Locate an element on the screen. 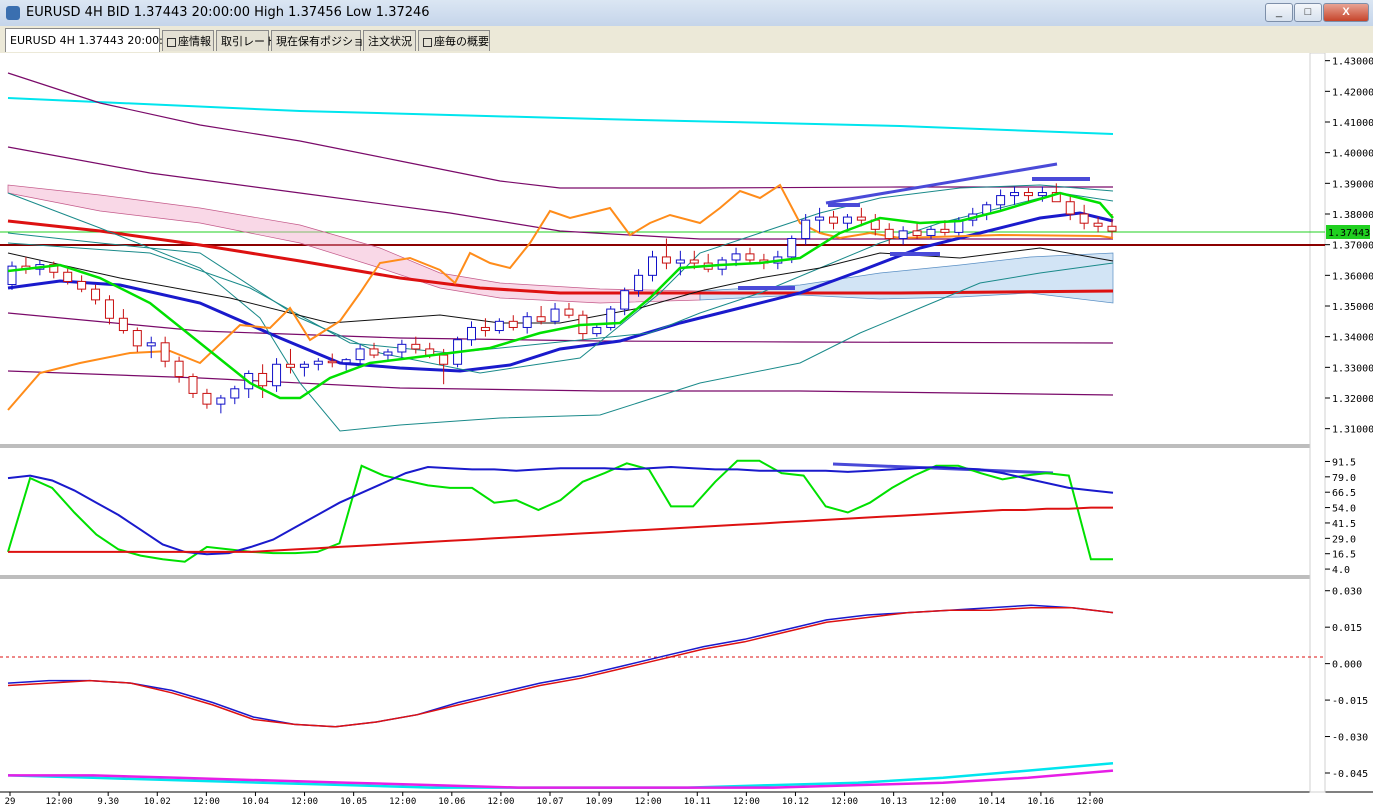 Image resolution: width=1373 pixels, height=810 pixels. price-tick-label: 1.31000 is located at coordinates (1352, 430).